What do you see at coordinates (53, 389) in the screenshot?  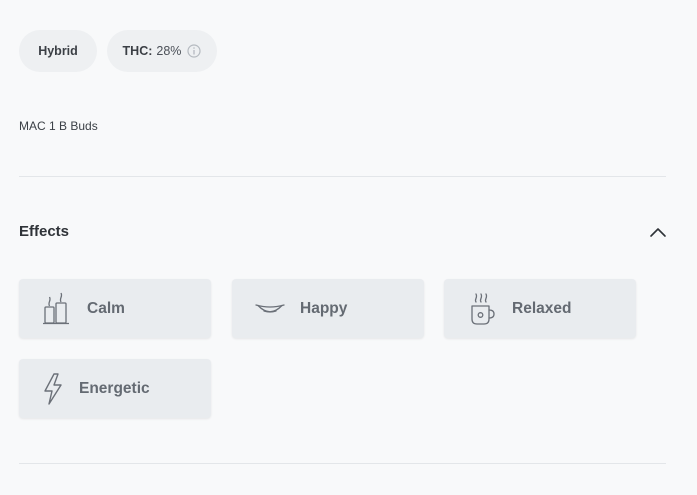 I see `lightning-icon` at bounding box center [53, 389].